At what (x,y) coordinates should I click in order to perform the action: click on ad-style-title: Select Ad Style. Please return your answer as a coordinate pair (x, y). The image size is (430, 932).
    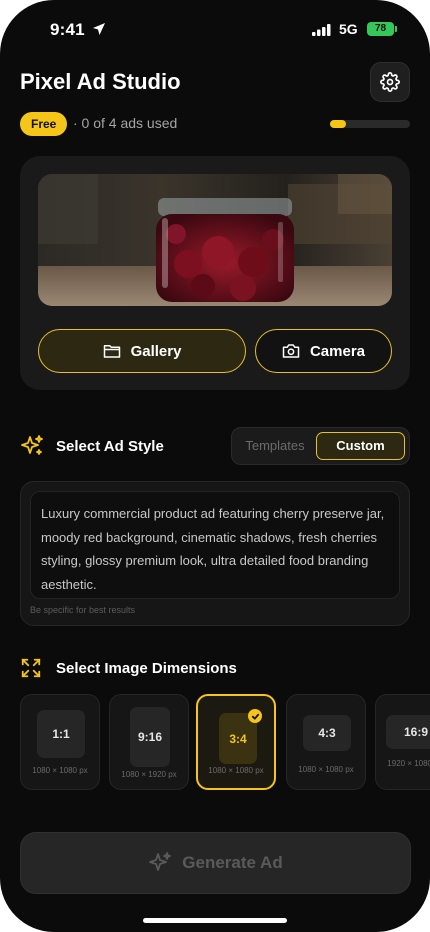
    Looking at the image, I should click on (110, 446).